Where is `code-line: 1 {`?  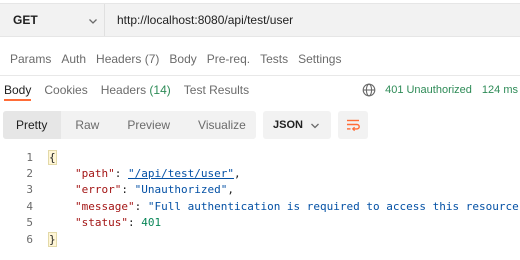
code-line: 1 { is located at coordinates (260, 157).